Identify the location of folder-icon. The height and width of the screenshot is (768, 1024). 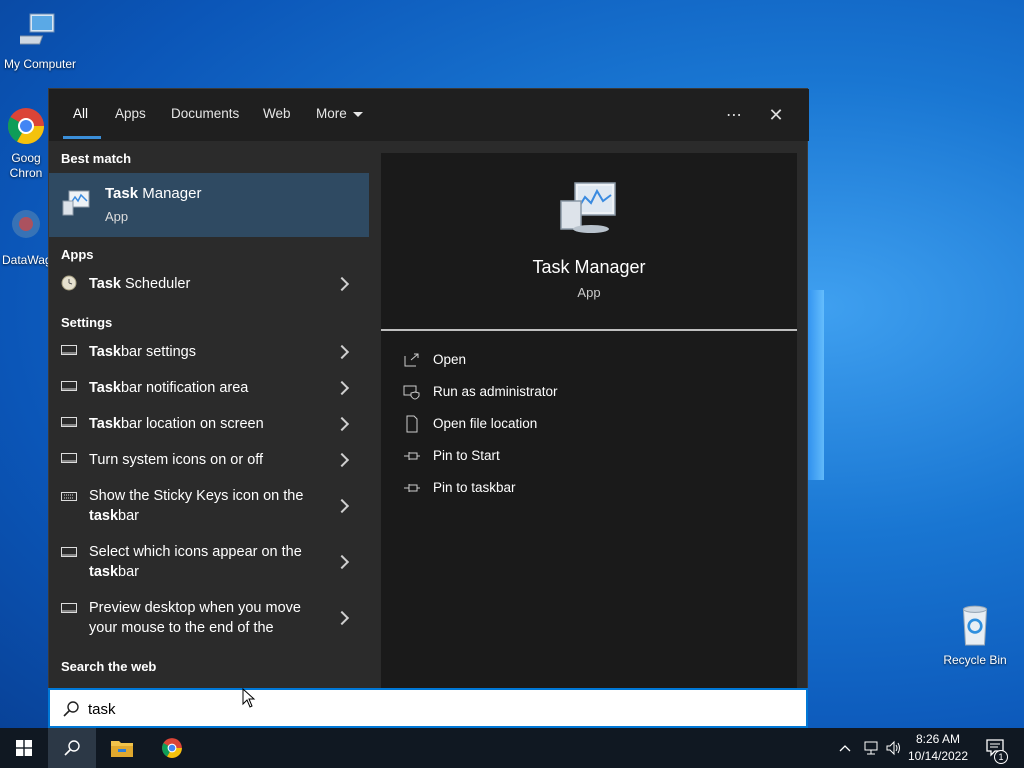
(122, 749).